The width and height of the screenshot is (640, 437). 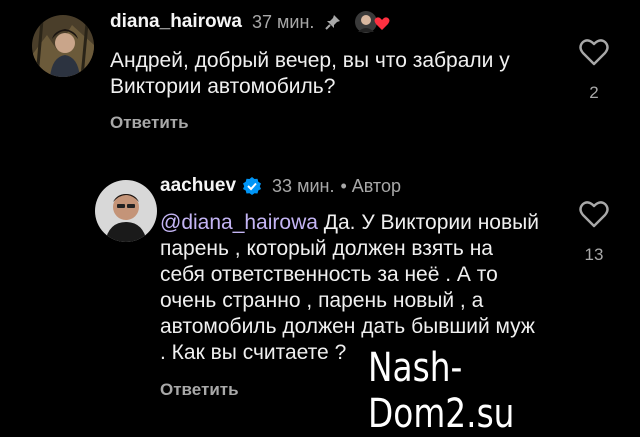 I want to click on heart-outline-icon, so click(x=594, y=216).